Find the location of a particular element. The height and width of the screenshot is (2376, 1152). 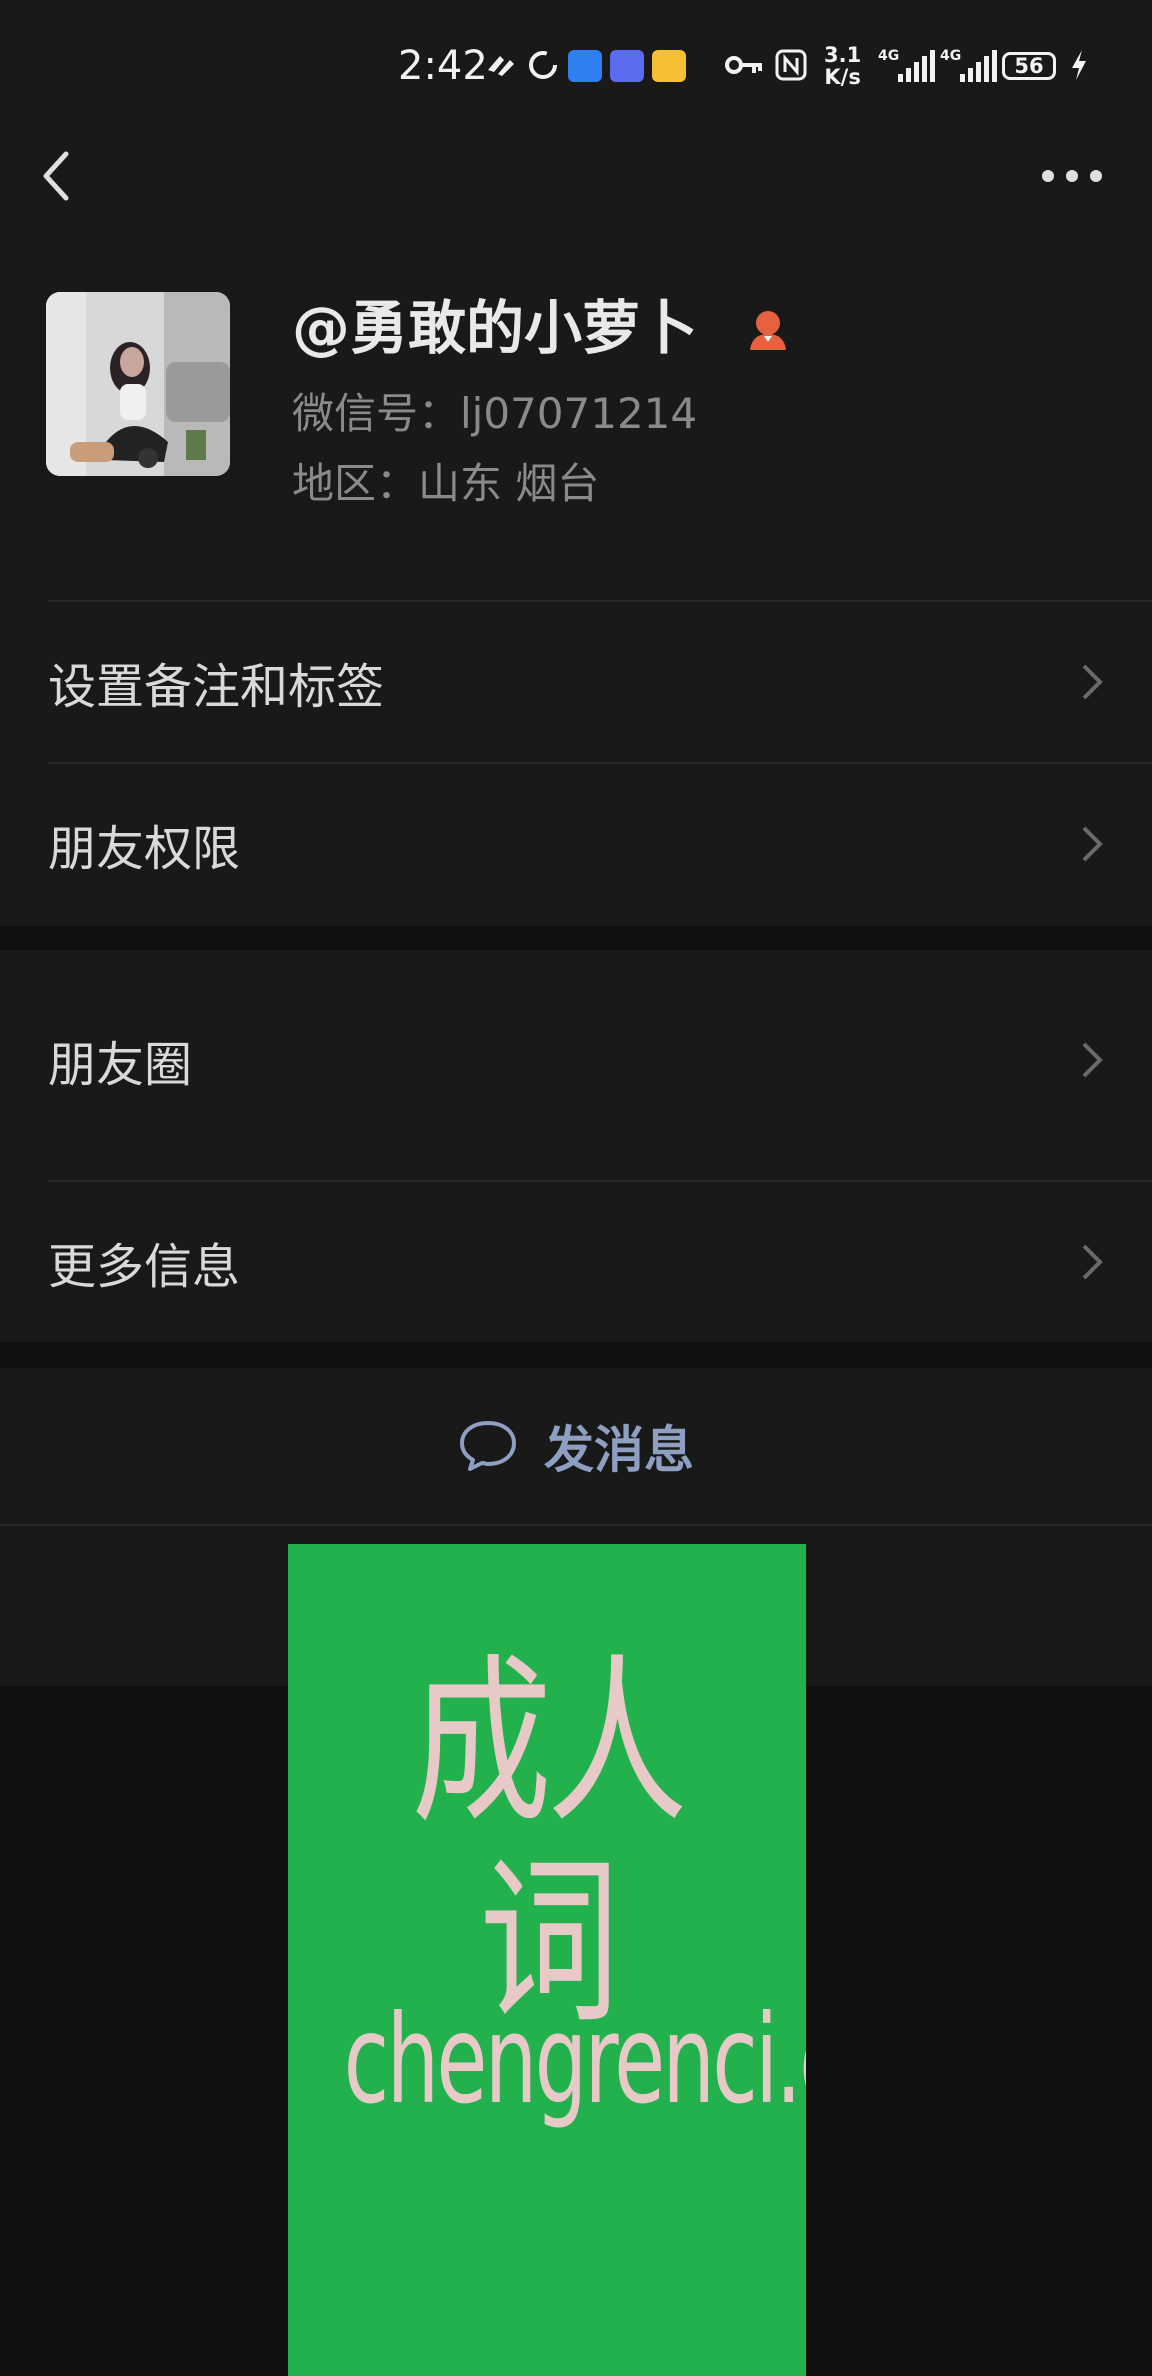

charging-icon is located at coordinates (1079, 65).